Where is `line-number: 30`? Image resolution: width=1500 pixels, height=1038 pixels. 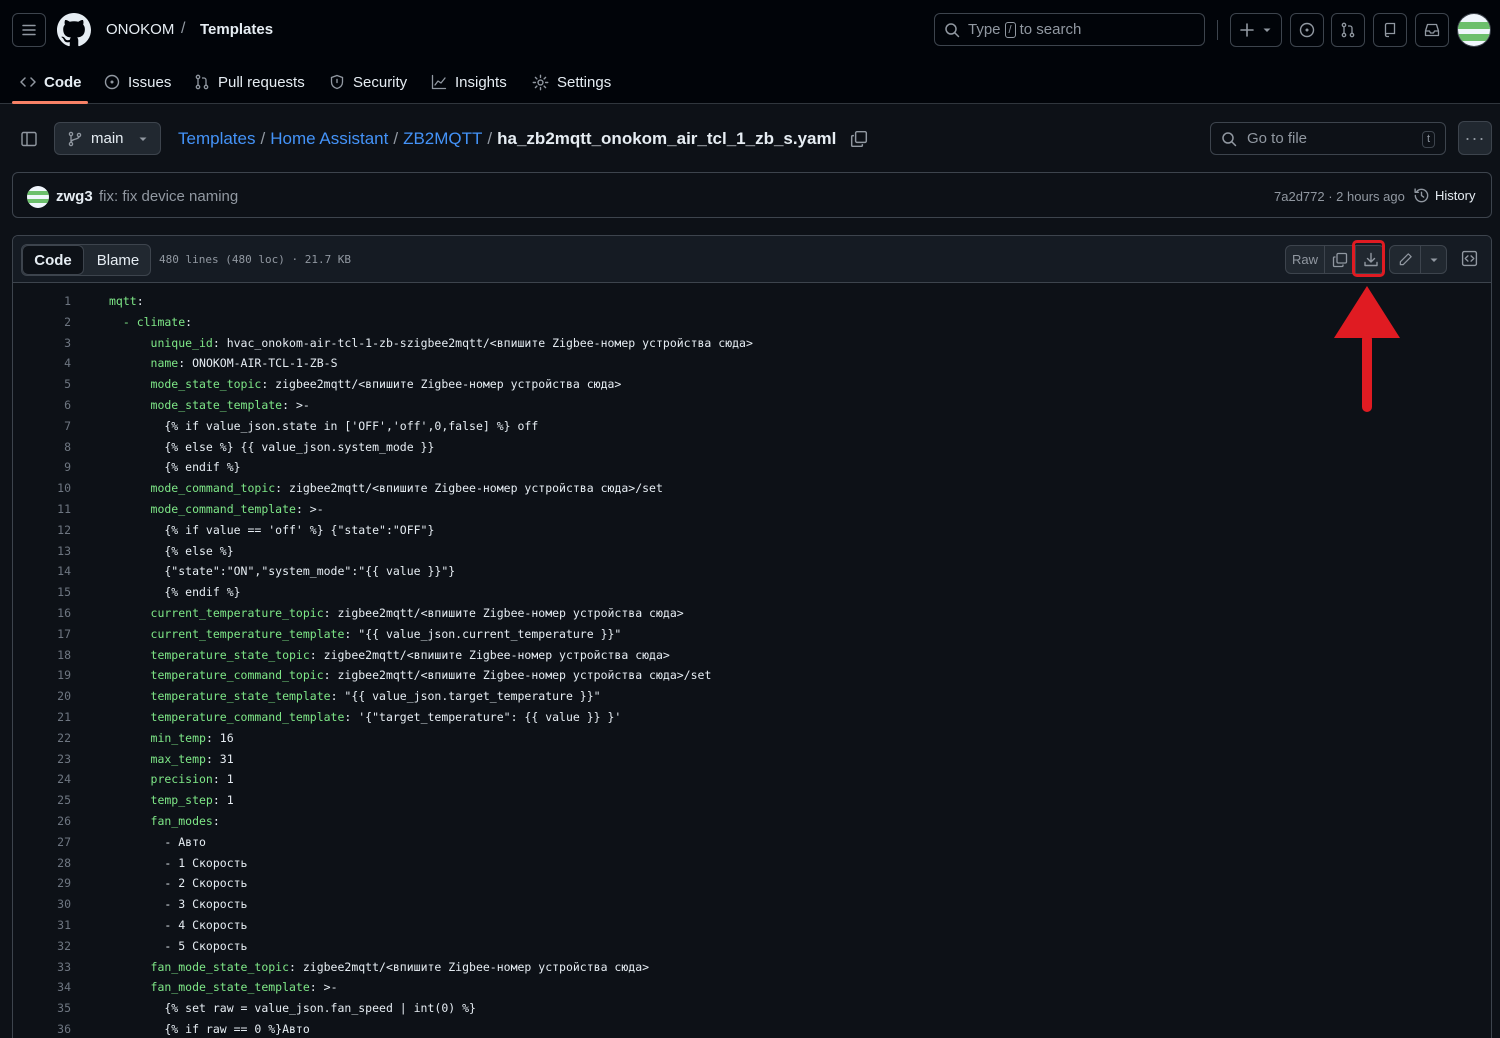
line-number: 30 is located at coordinates (42, 904).